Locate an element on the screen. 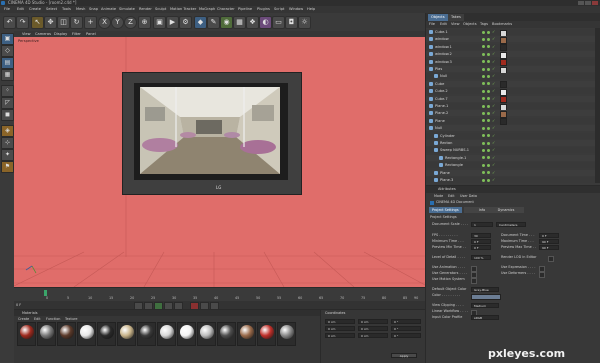  rotation-p-field: 0 ° is located at coordinates (406, 328).